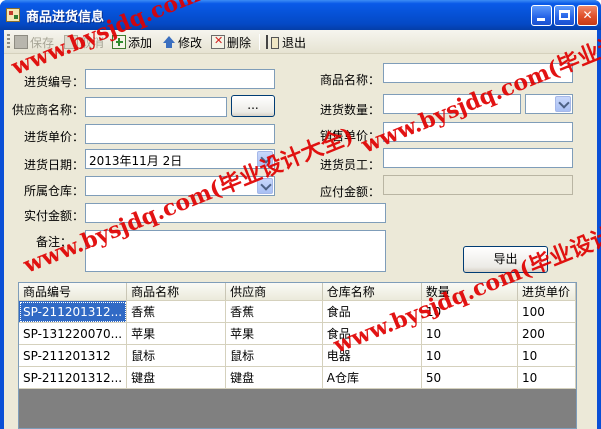 The image size is (601, 429). Describe the element at coordinates (300, 15) in the screenshot. I see `title-bar: 商品进货信息 ✕` at that location.